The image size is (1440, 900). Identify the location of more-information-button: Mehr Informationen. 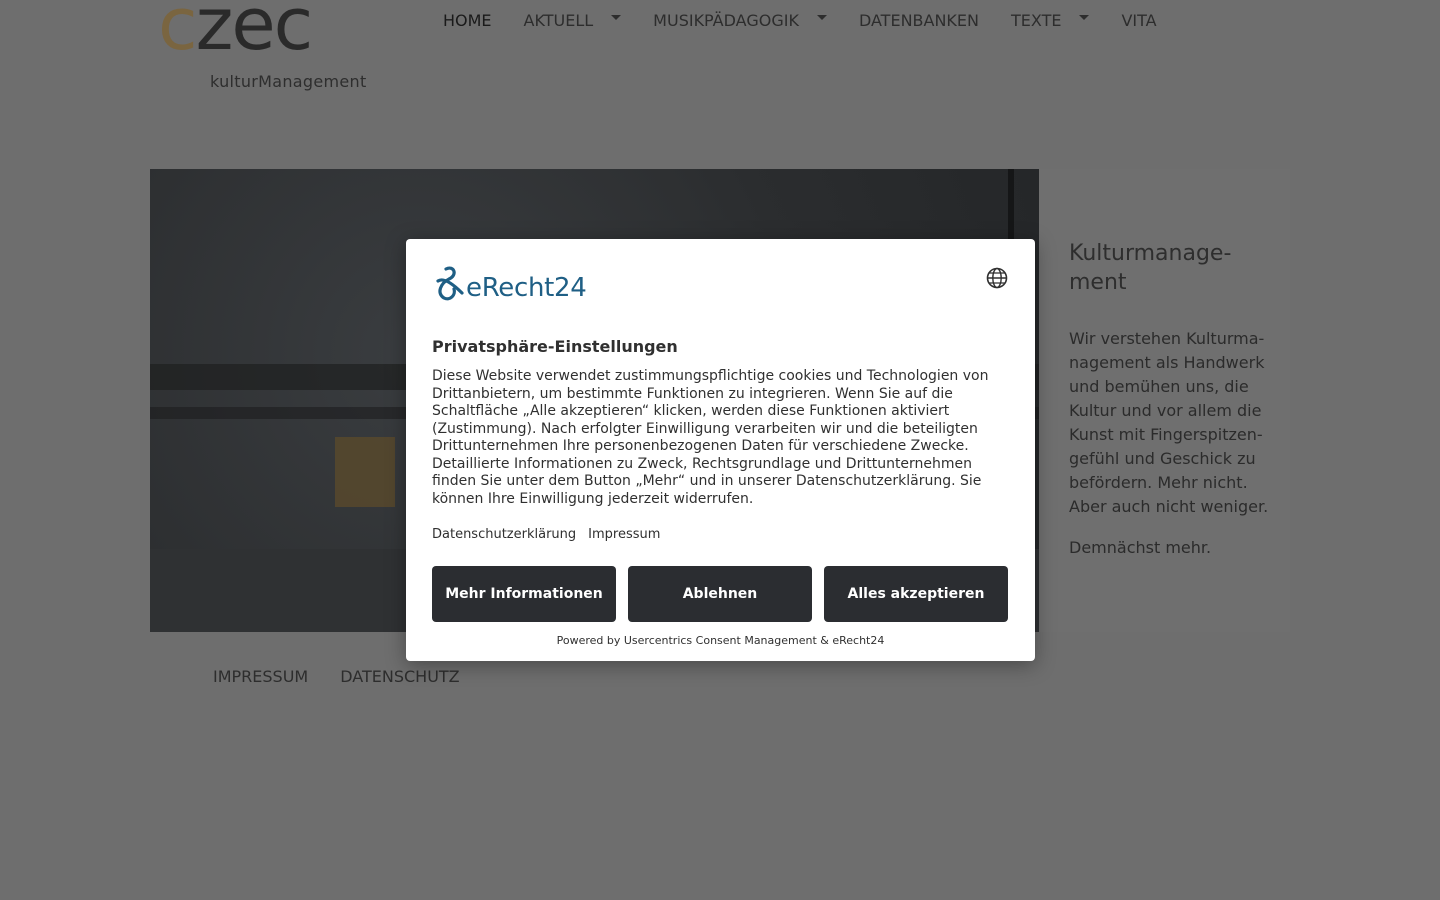
(524, 594).